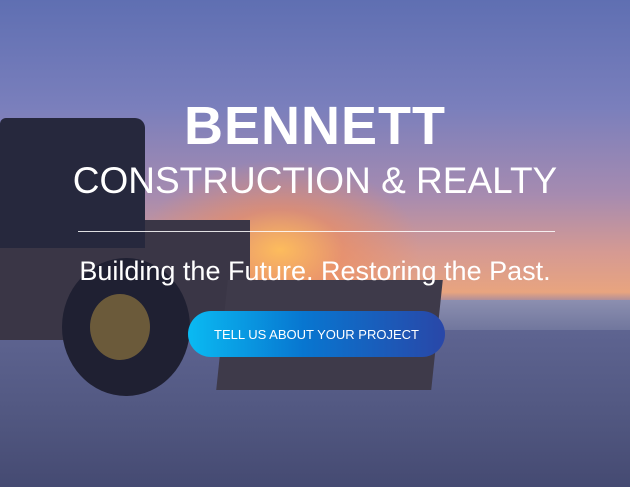 The width and height of the screenshot is (630, 487). What do you see at coordinates (315, 126) in the screenshot?
I see `company-title: BENNETT` at bounding box center [315, 126].